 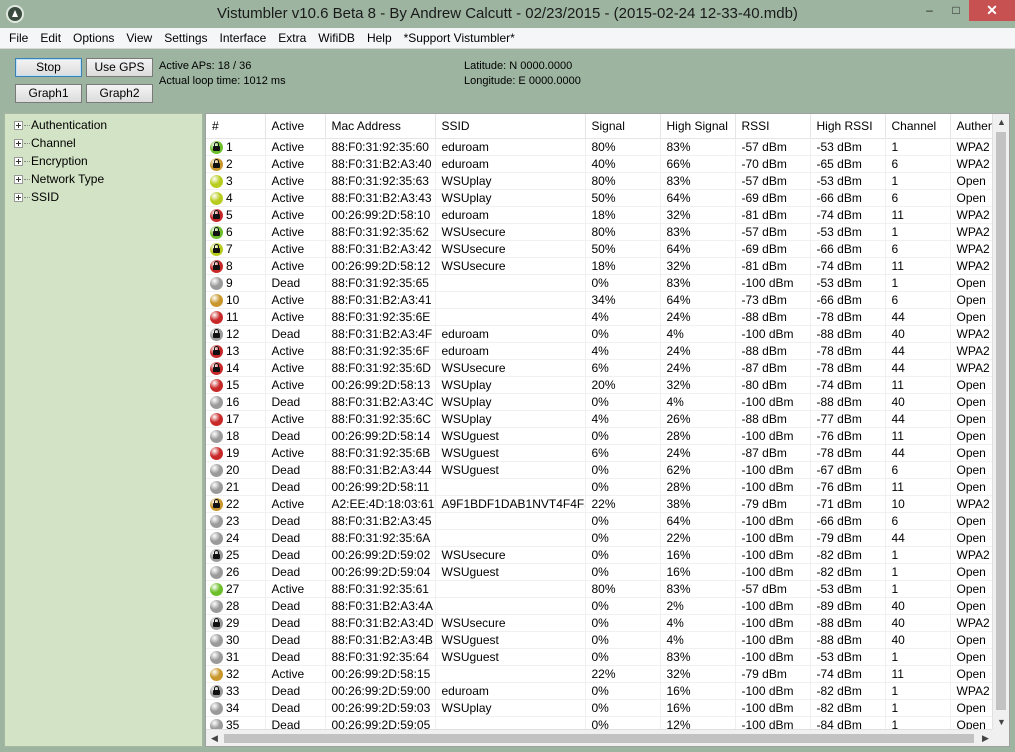 What do you see at coordinates (510, 572) in the screenshot?
I see `cell-ssid: WSUguest` at bounding box center [510, 572].